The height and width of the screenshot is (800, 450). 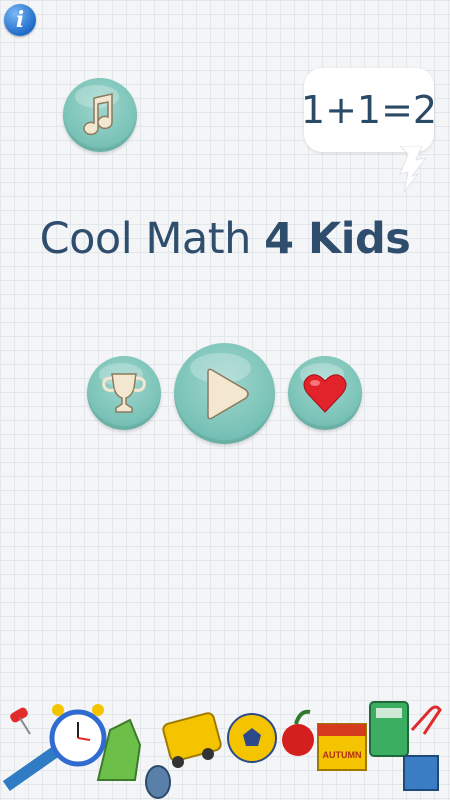 I want to click on calendar-icon: AUTUMN, so click(x=342, y=747).